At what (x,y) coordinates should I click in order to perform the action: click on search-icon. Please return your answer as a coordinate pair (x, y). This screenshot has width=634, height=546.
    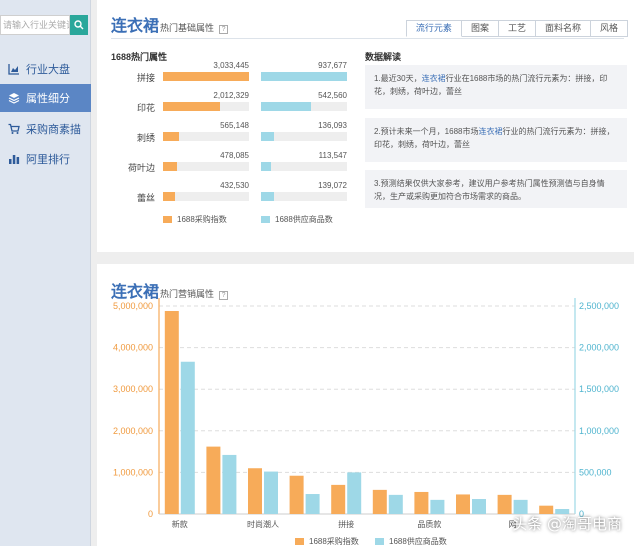
    Looking at the image, I should click on (79, 25).